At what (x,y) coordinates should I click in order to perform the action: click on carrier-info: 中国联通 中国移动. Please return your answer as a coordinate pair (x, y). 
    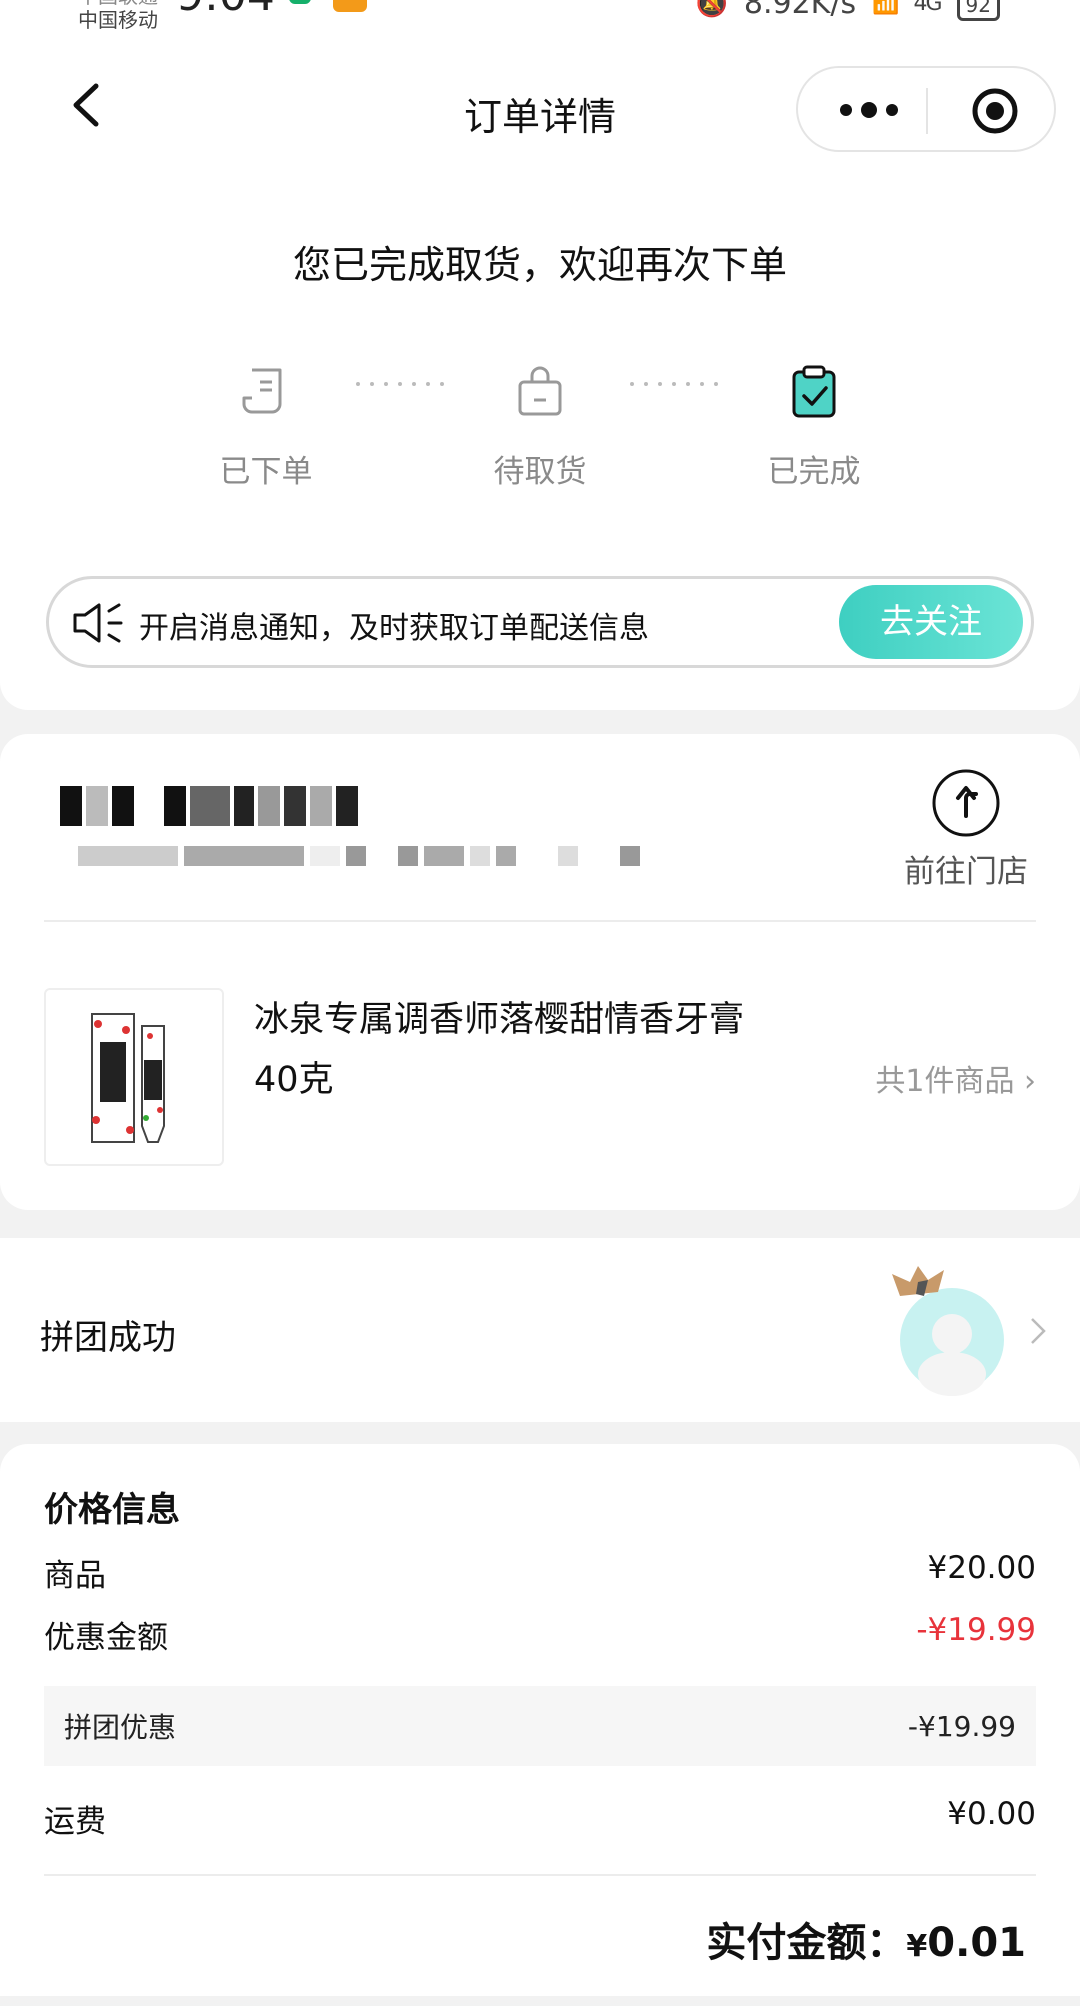
    Looking at the image, I should click on (124, 16).